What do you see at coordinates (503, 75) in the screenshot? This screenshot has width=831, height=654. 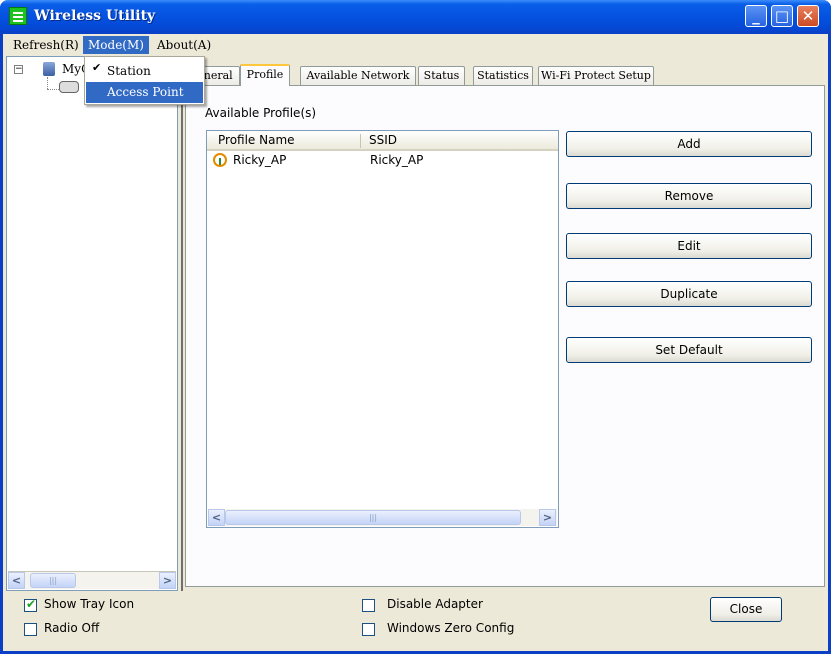 I see `tab-statistics: Statistics` at bounding box center [503, 75].